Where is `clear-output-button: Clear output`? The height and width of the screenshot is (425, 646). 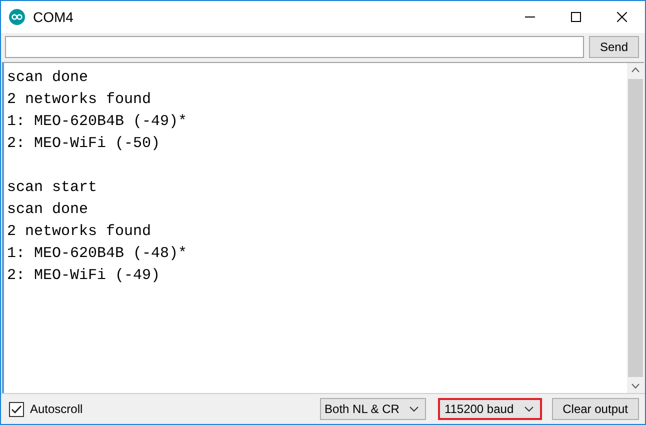
clear-output-button: Clear output is located at coordinates (595, 409).